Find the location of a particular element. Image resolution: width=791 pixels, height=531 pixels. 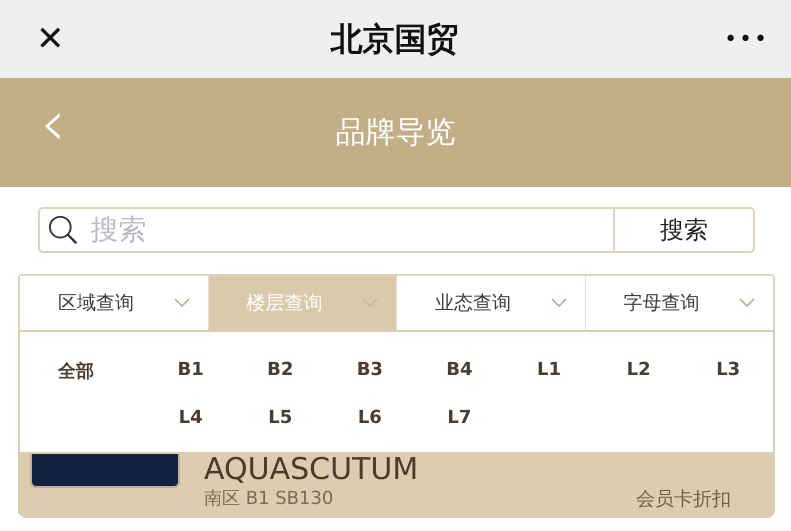

more-button: ••• is located at coordinates (746, 39).